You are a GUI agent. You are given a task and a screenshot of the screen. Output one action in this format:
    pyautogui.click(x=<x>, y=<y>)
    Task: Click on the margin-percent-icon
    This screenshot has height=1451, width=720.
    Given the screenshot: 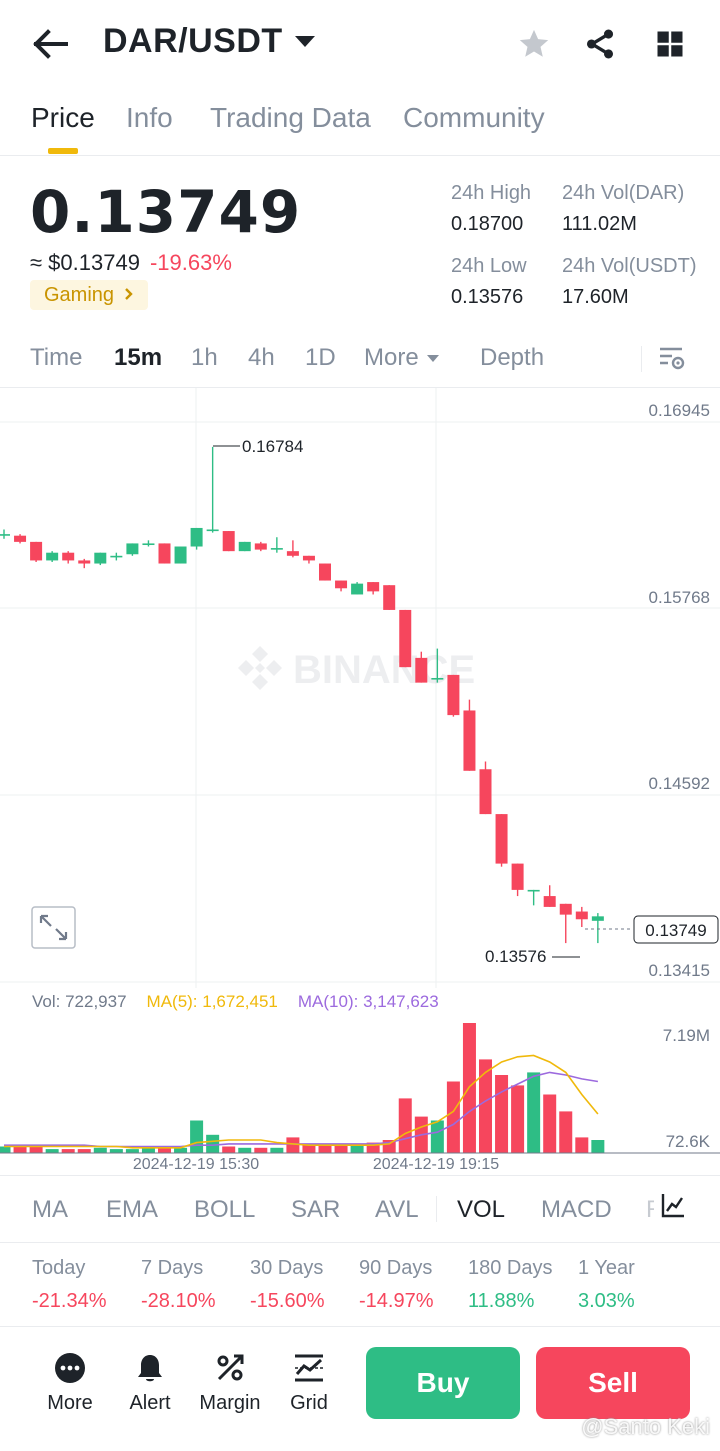 What is the action you would take?
    pyautogui.click(x=230, y=1367)
    